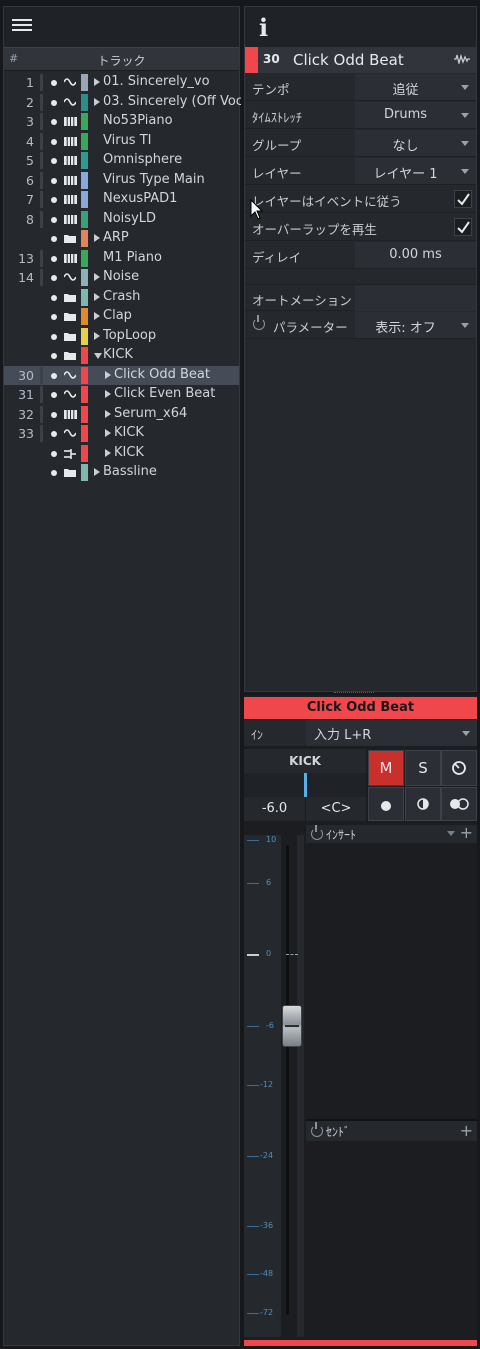 This screenshot has height=1349, width=480. I want to click on layer-follow-checkbox, so click(463, 199).